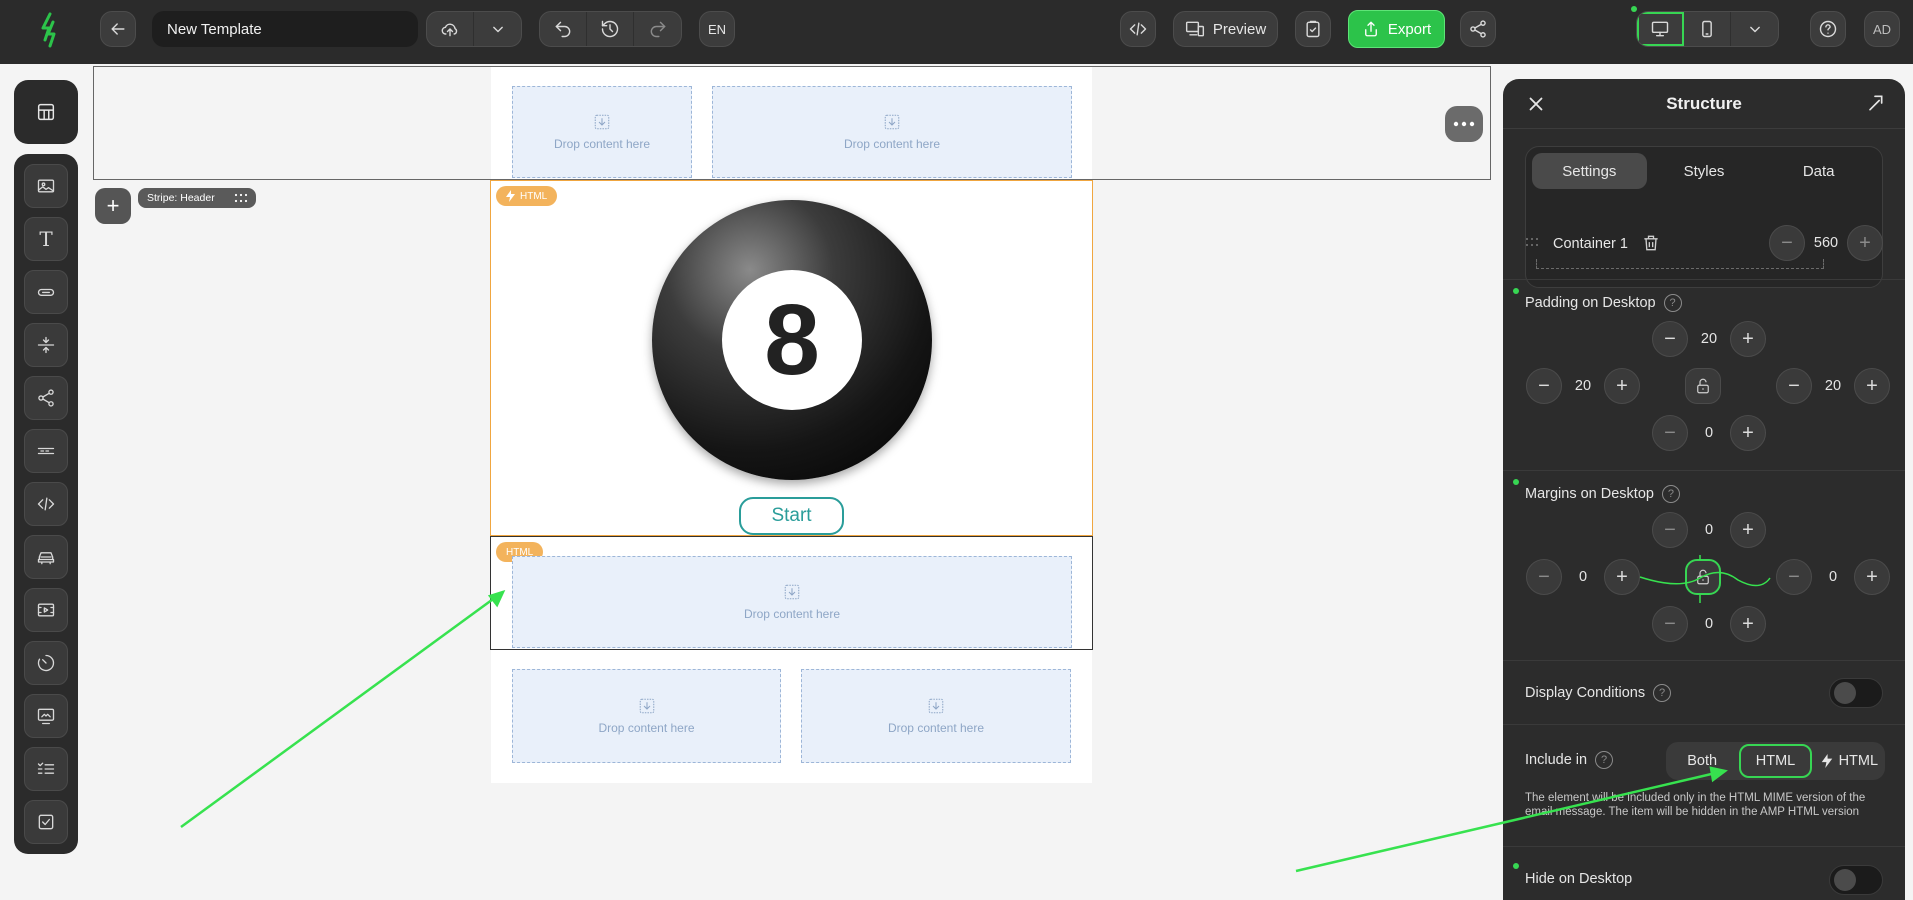 Image resolution: width=1913 pixels, height=900 pixels. Describe the element at coordinates (563, 29) in the screenshot. I see `undo-button` at that location.